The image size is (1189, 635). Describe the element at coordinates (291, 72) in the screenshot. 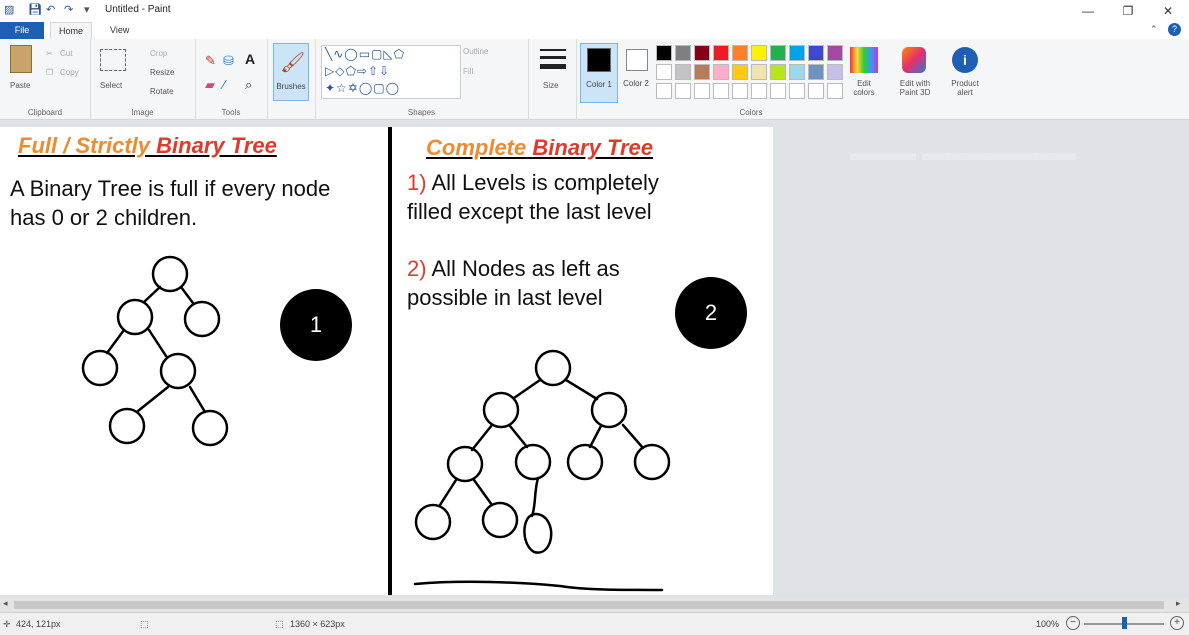

I see `brushes-button: 🖌︎ Brushes` at that location.